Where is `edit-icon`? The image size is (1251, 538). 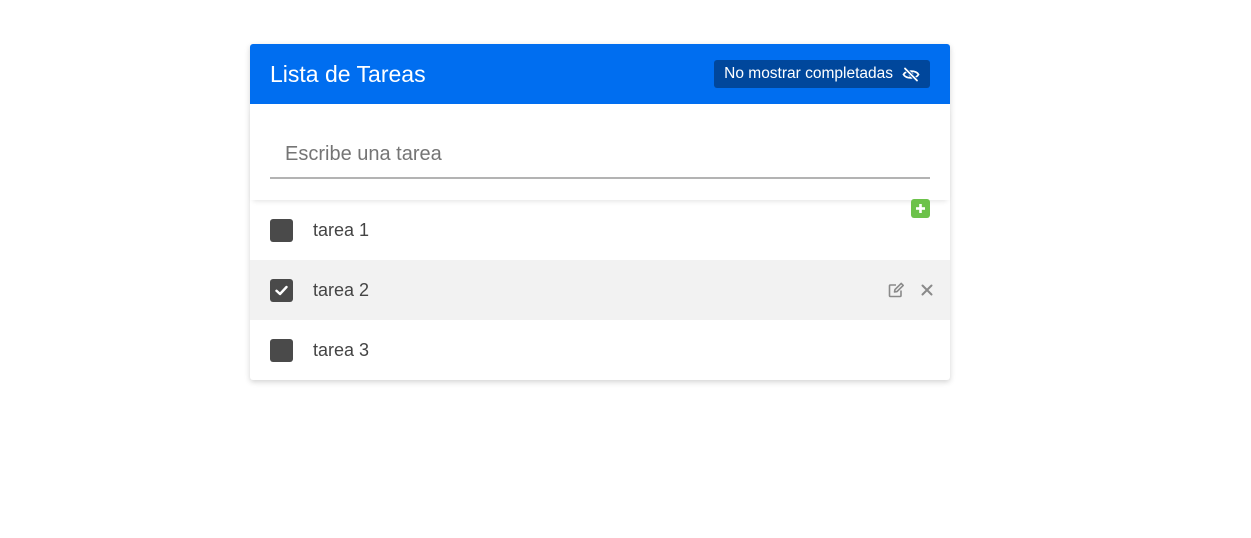
edit-icon is located at coordinates (896, 290).